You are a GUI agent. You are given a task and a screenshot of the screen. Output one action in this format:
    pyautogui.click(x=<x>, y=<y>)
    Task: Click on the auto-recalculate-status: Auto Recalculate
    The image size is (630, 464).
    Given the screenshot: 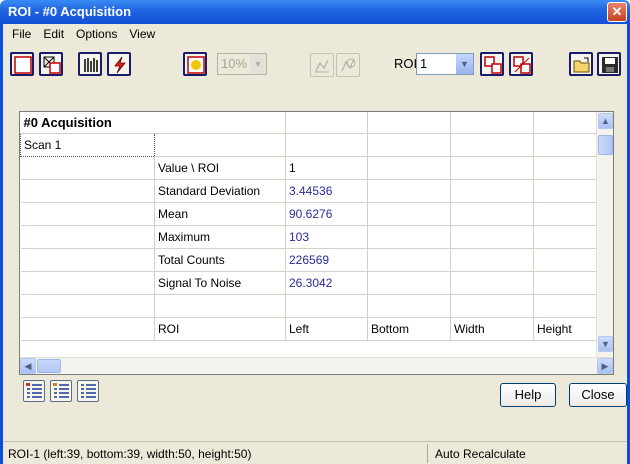 What is the action you would take?
    pyautogui.click(x=480, y=454)
    